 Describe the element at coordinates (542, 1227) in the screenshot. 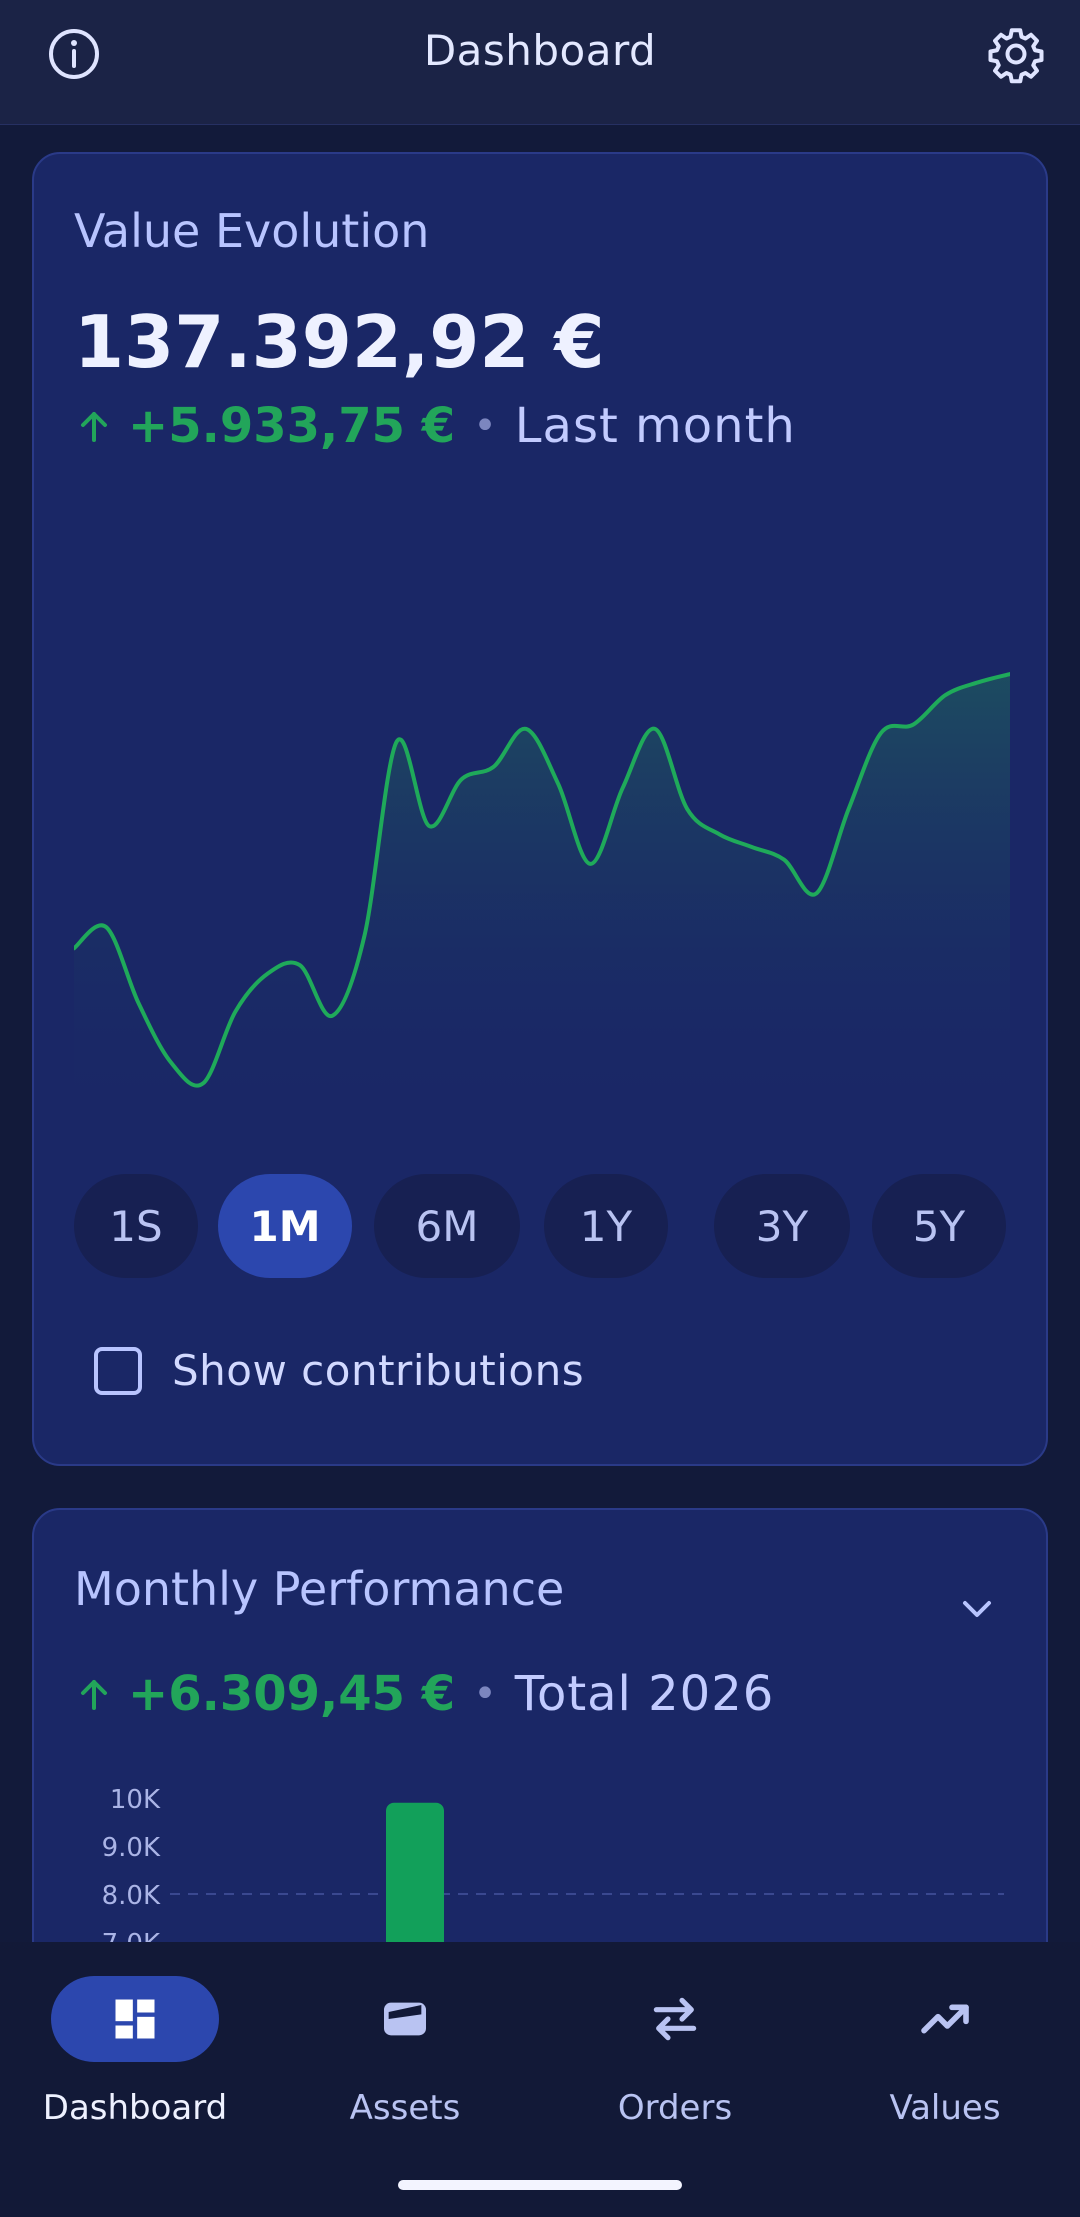

I see `range-selector: 1S 1M 6M 1Y 3Y 5Y` at that location.